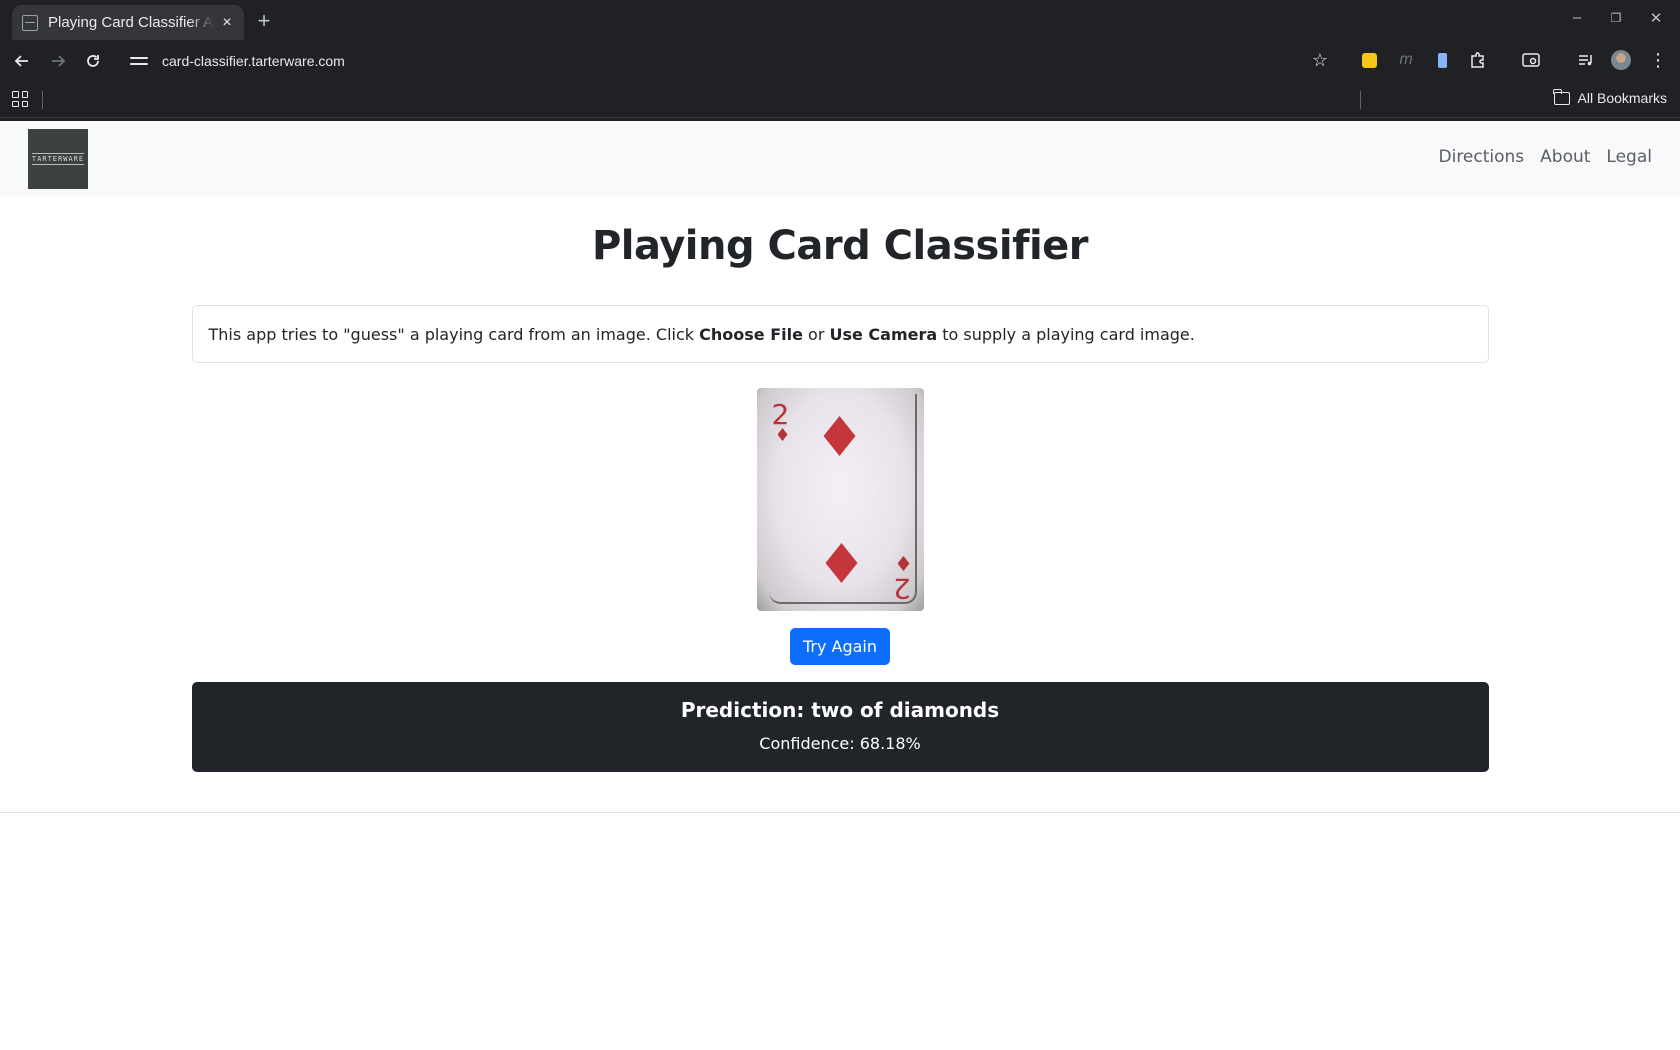 Image resolution: width=1680 pixels, height=1050 pixels. What do you see at coordinates (1482, 157) in the screenshot?
I see `nav-link-directions: Directions` at bounding box center [1482, 157].